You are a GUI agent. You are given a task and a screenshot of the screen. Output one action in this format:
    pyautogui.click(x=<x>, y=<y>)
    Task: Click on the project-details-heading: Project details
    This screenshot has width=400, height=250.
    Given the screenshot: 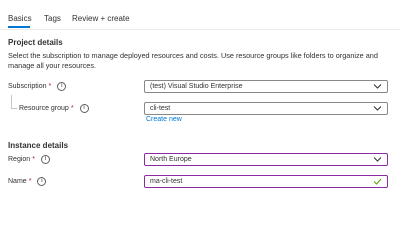 What is the action you would take?
    pyautogui.click(x=35, y=42)
    